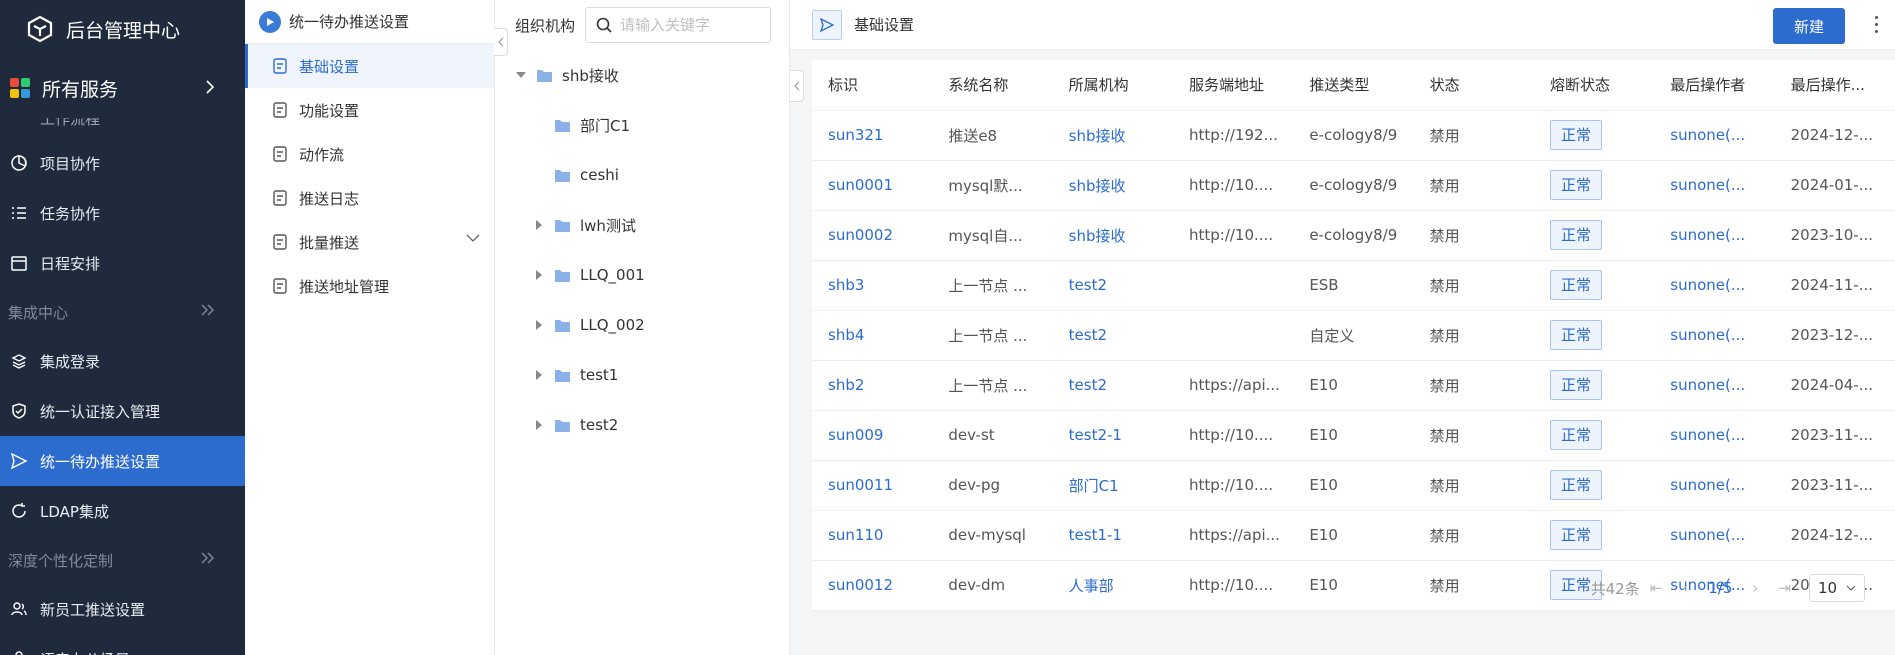 Image resolution: width=1895 pixels, height=655 pixels. What do you see at coordinates (1615, 588) in the screenshot?
I see `total-count: 共42条` at bounding box center [1615, 588].